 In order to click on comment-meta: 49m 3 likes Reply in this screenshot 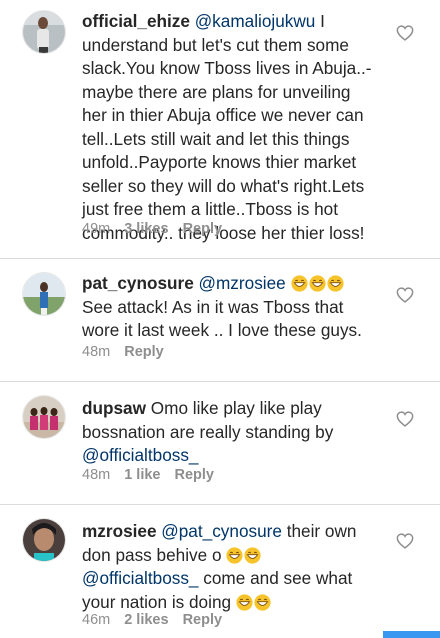, I will do `click(152, 229)`.